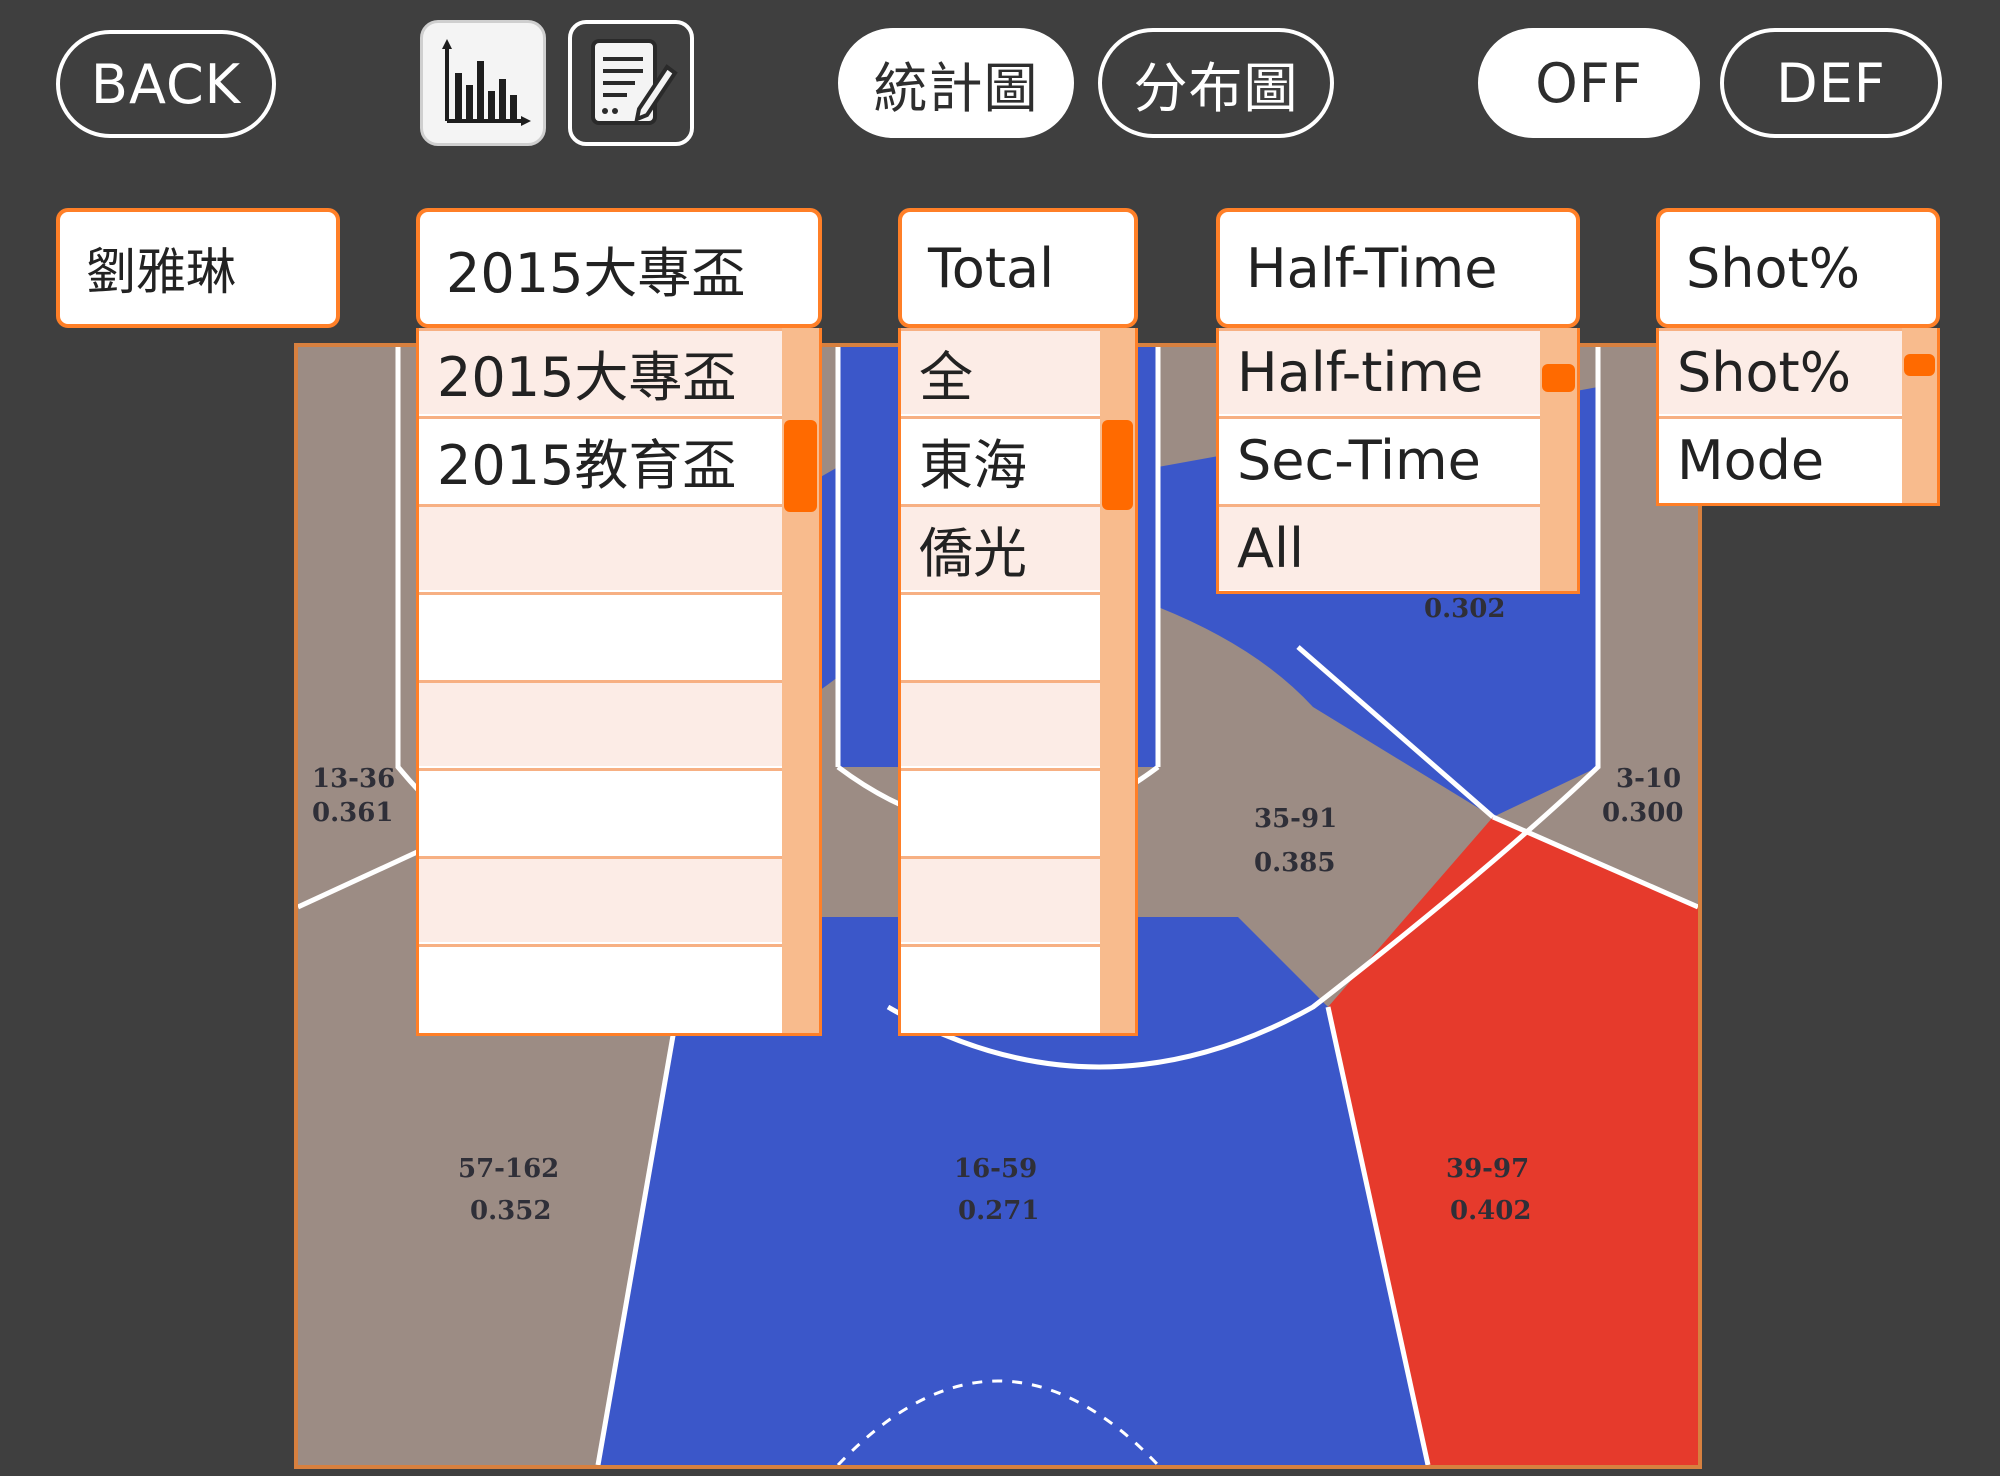 The width and height of the screenshot is (2000, 1476). Describe the element at coordinates (973, 465) in the screenshot. I see `option-label: 東海` at that location.